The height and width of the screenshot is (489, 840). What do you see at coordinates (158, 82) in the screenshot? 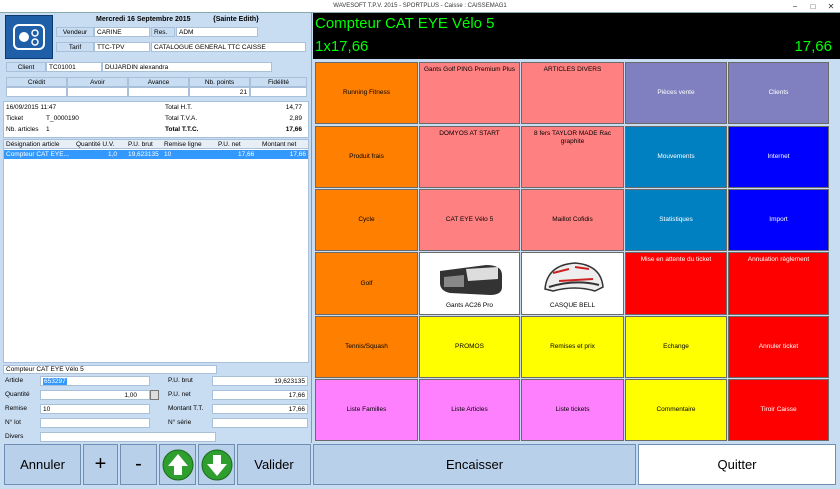
I see `avance-col: Avance` at bounding box center [158, 82].